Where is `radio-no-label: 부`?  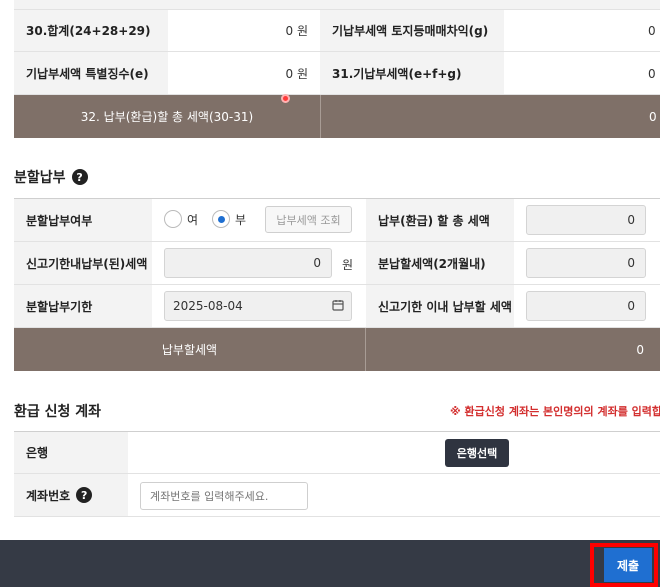
radio-no-label: 부 is located at coordinates (241, 219).